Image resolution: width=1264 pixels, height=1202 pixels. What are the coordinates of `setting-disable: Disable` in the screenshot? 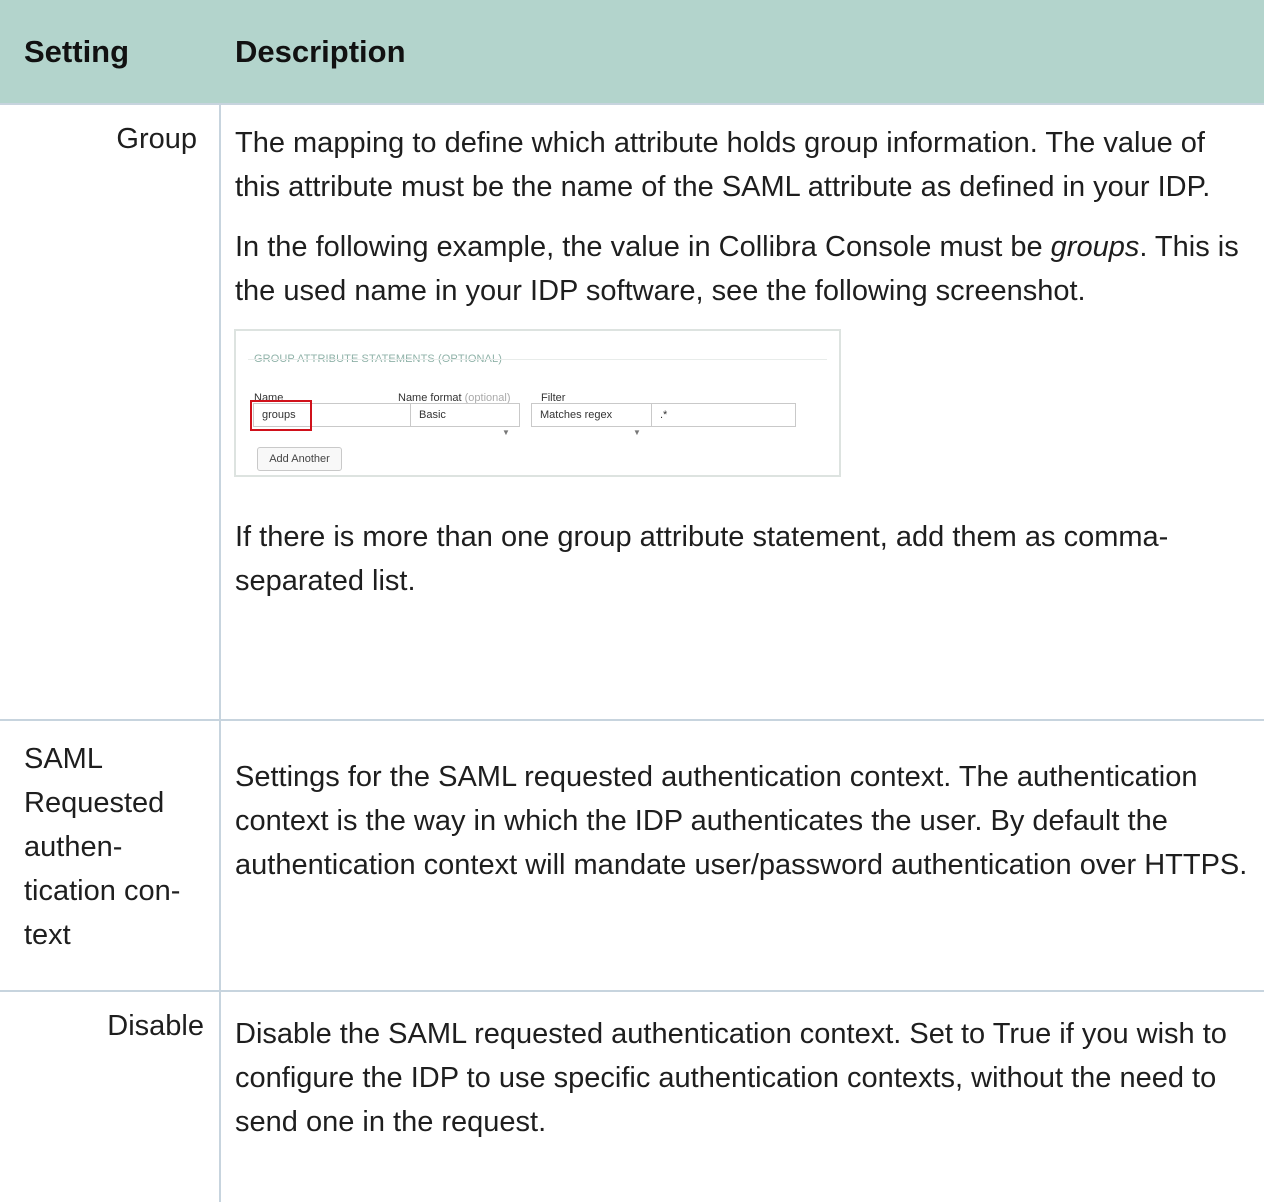 It's located at (110, 1097).